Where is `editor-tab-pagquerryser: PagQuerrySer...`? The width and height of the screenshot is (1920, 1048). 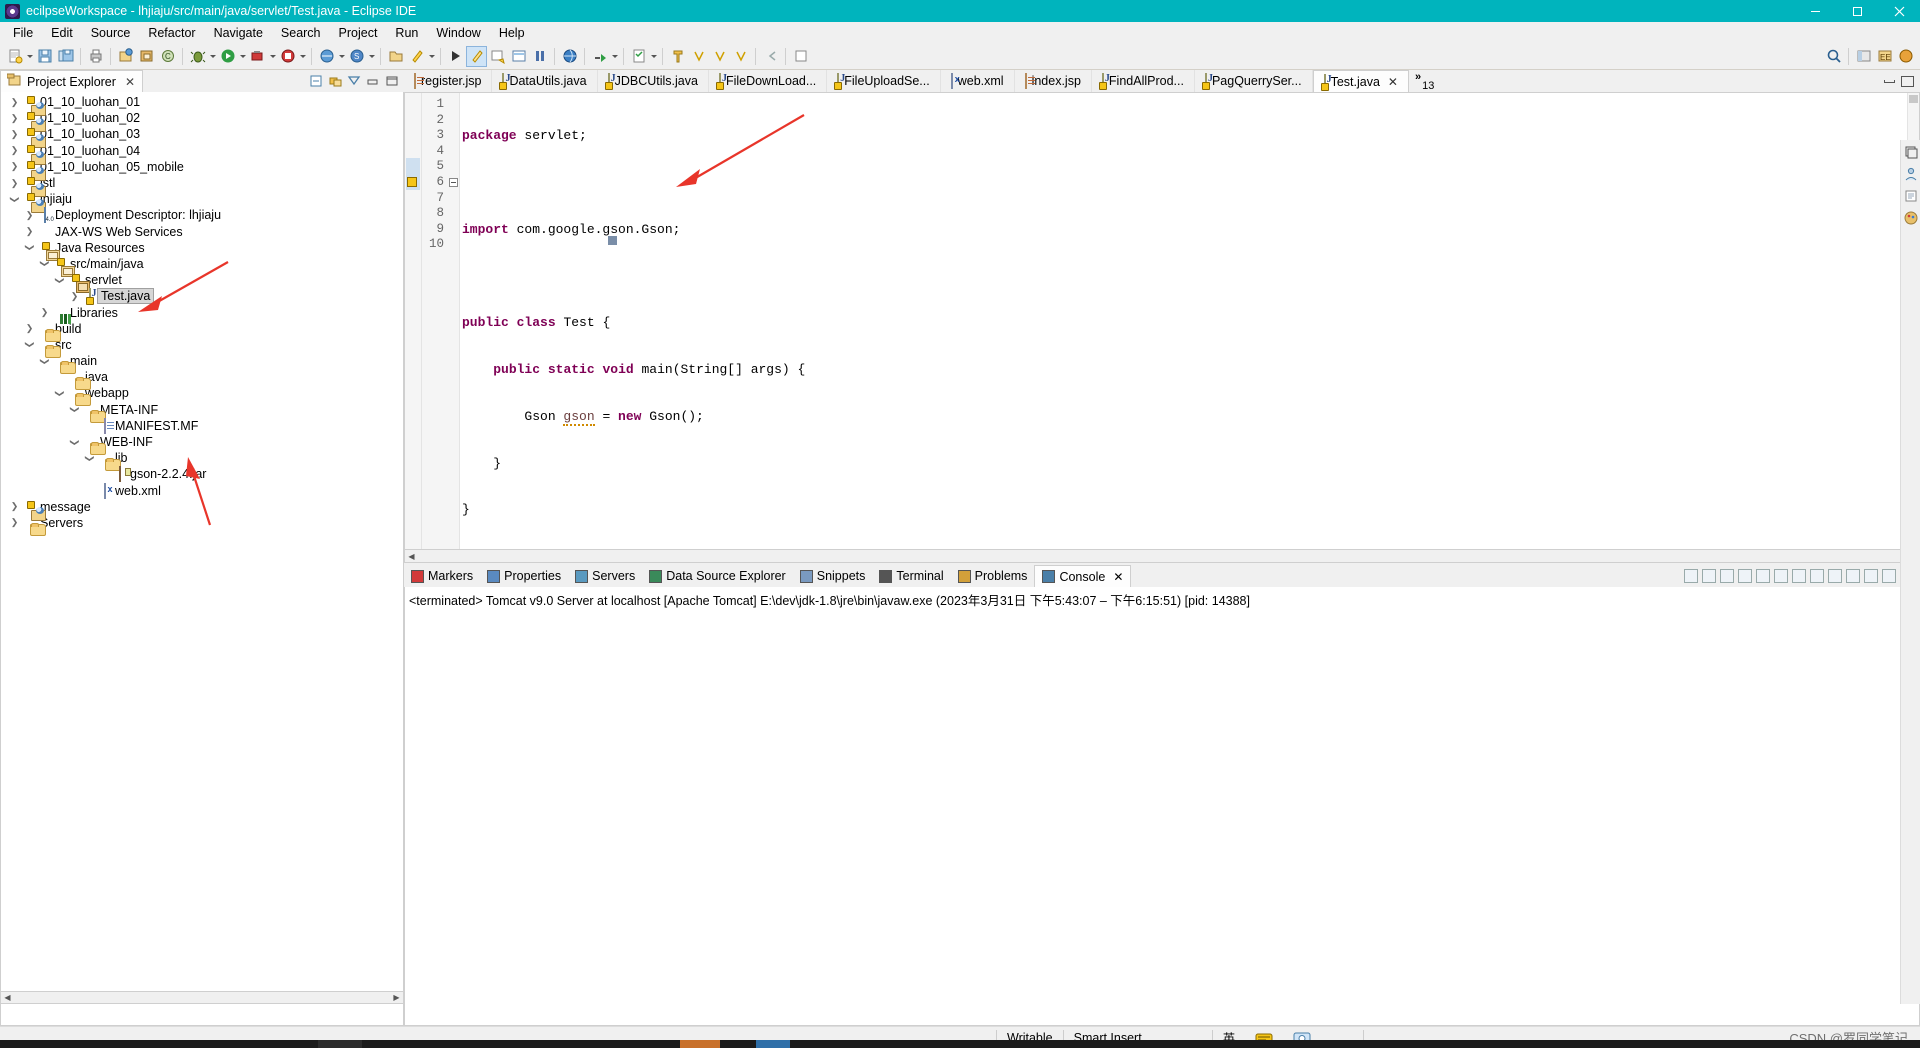 editor-tab-pagquerryser: PagQuerrySer... is located at coordinates (1254, 81).